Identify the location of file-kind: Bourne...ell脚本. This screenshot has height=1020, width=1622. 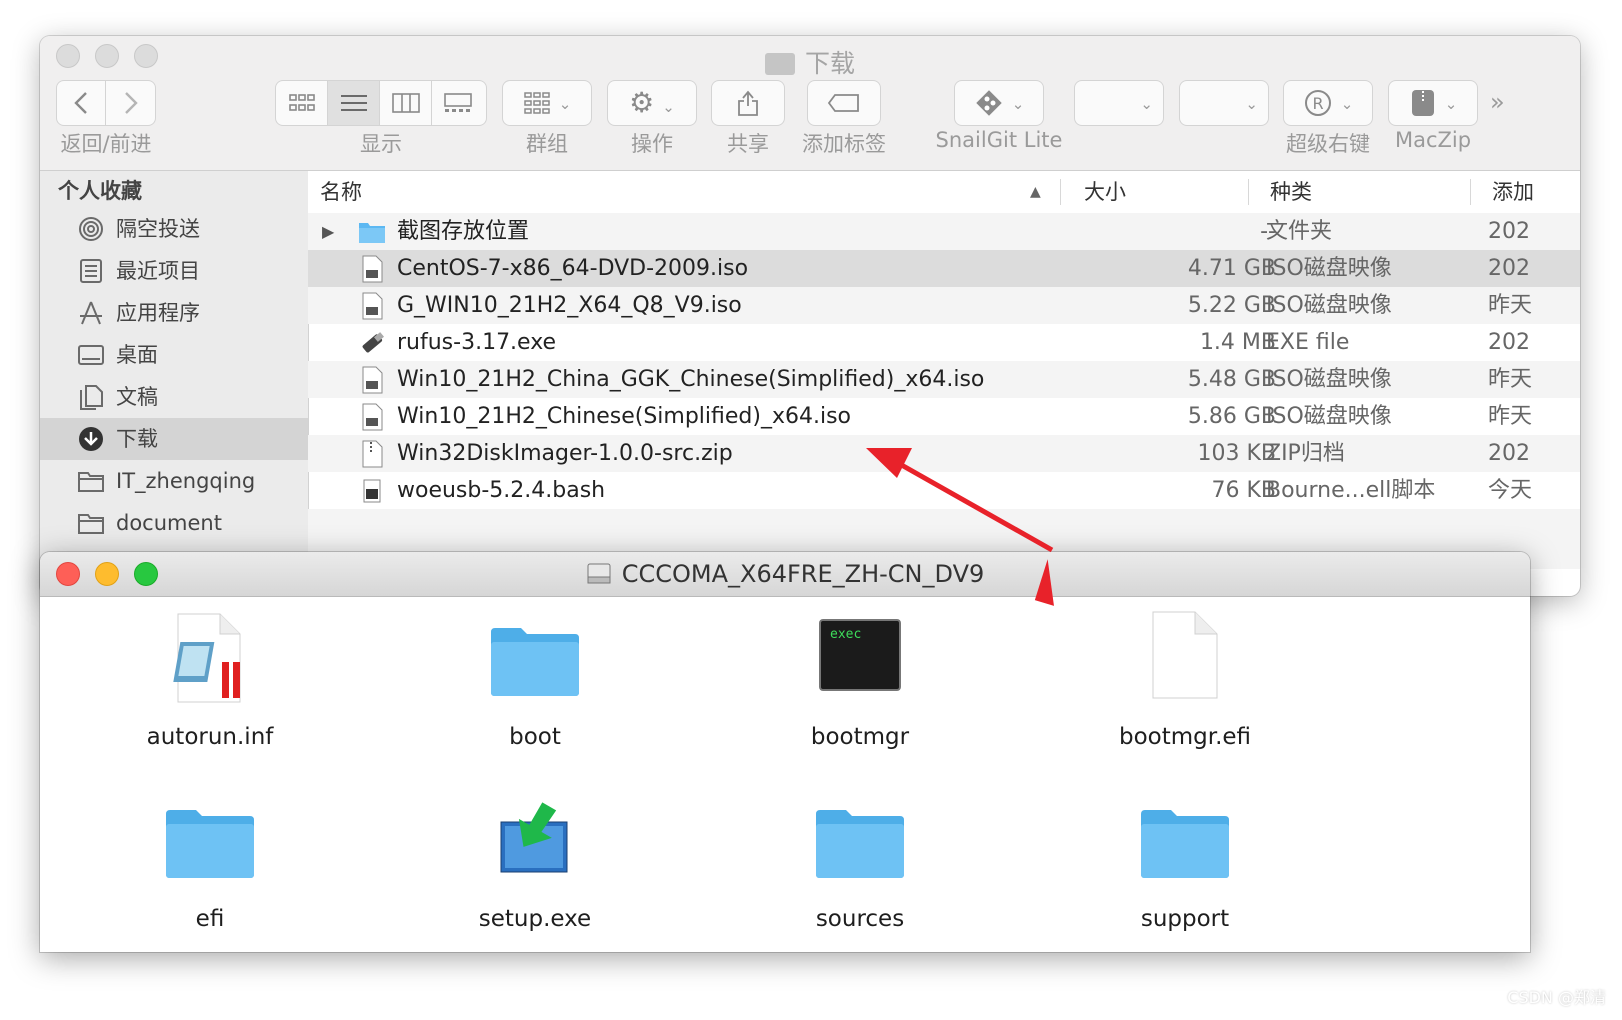
(1351, 490).